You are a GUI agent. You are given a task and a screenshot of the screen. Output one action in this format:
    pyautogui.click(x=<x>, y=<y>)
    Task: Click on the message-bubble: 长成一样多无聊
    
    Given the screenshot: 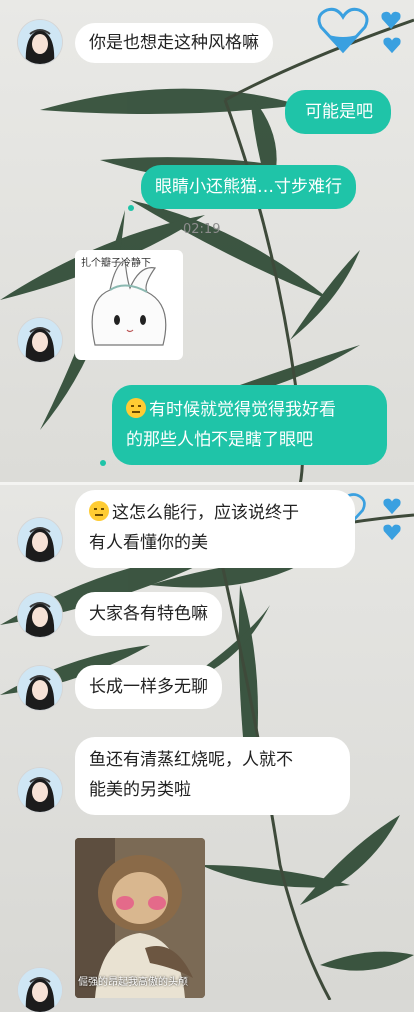 What is the action you would take?
    pyautogui.click(x=148, y=687)
    